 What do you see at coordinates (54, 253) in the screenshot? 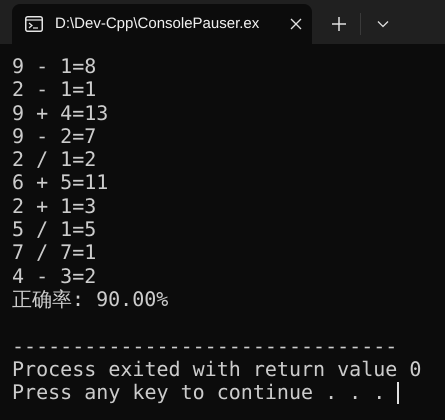
I see `console-line: 7 / 7=1` at bounding box center [54, 253].